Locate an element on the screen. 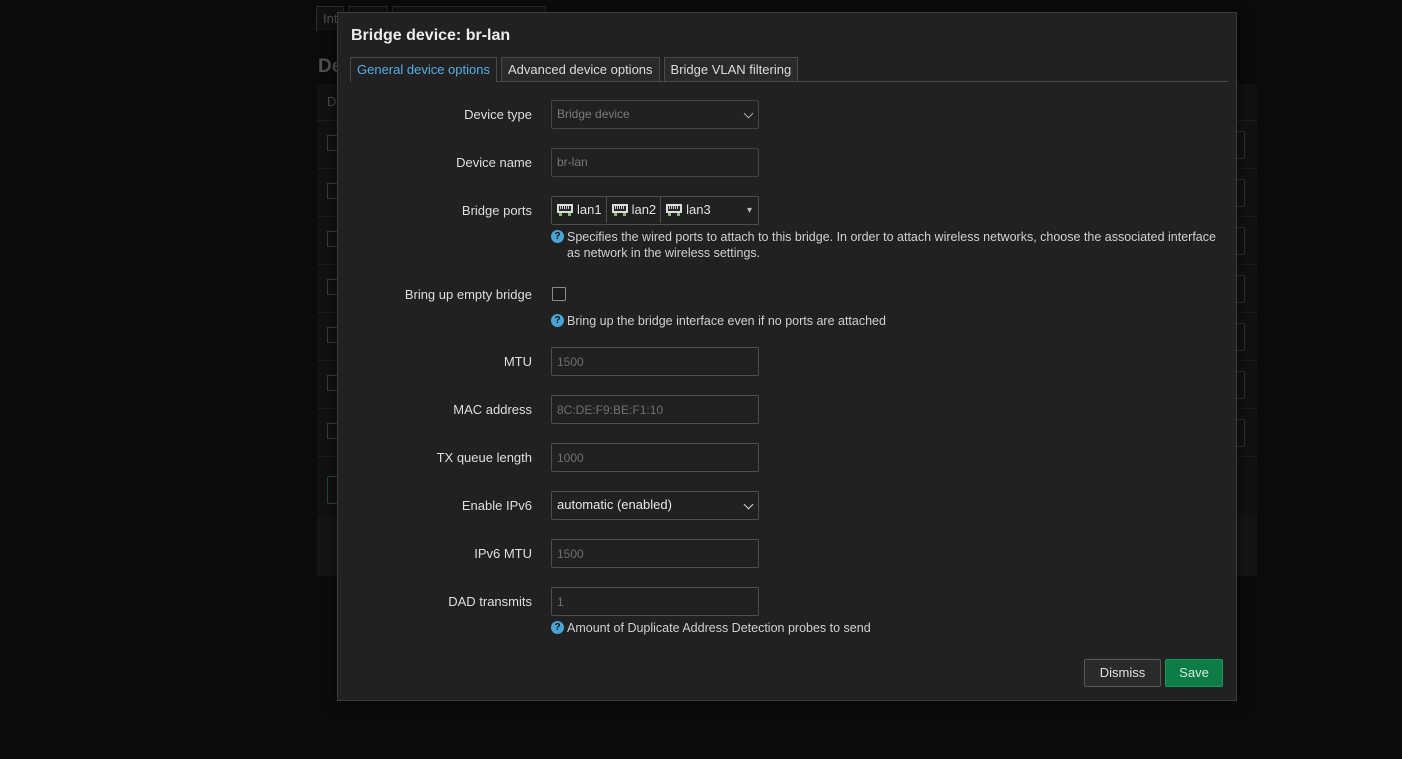 This screenshot has width=1402, height=759. mac-address-label: MAC address is located at coordinates (492, 409).